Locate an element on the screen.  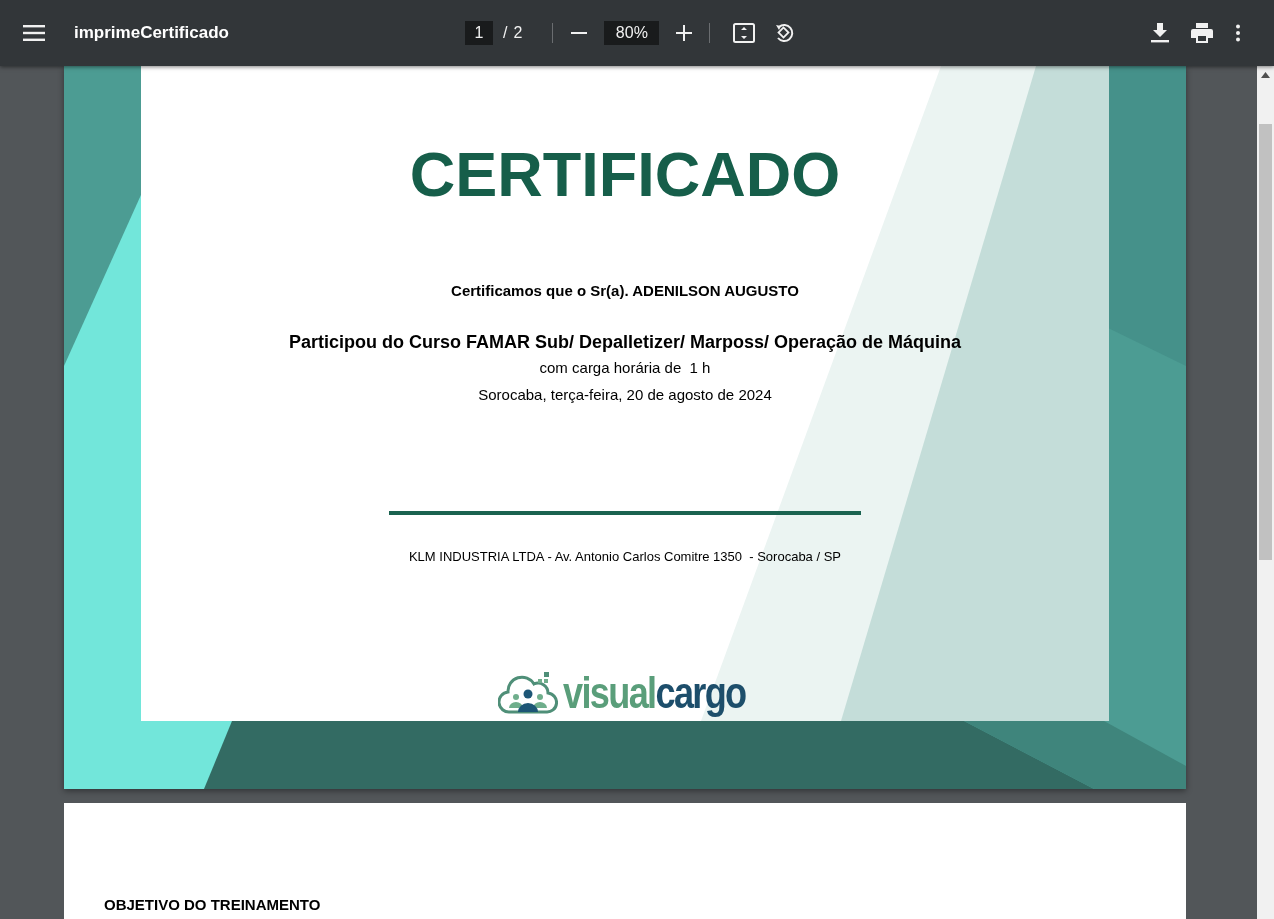
course-line: Participou do Curso FAMAR Sub/ Depalletizer/ Marposs/ Operação de Máquina is located at coordinates (625, 342).